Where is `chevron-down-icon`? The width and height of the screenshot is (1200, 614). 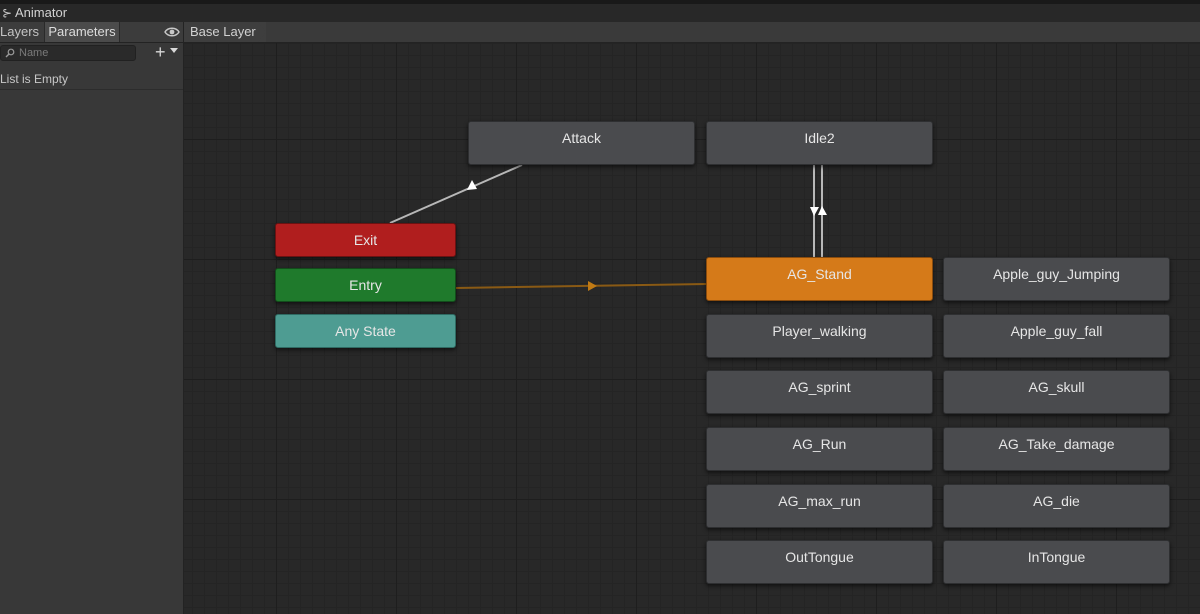 chevron-down-icon is located at coordinates (174, 50).